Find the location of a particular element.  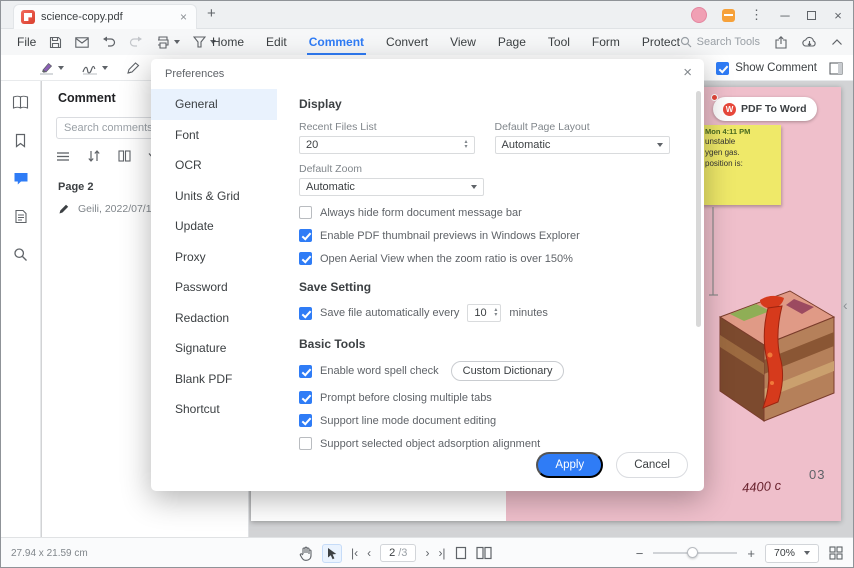

pref-nav-proxy: Proxy is located at coordinates (214, 257).